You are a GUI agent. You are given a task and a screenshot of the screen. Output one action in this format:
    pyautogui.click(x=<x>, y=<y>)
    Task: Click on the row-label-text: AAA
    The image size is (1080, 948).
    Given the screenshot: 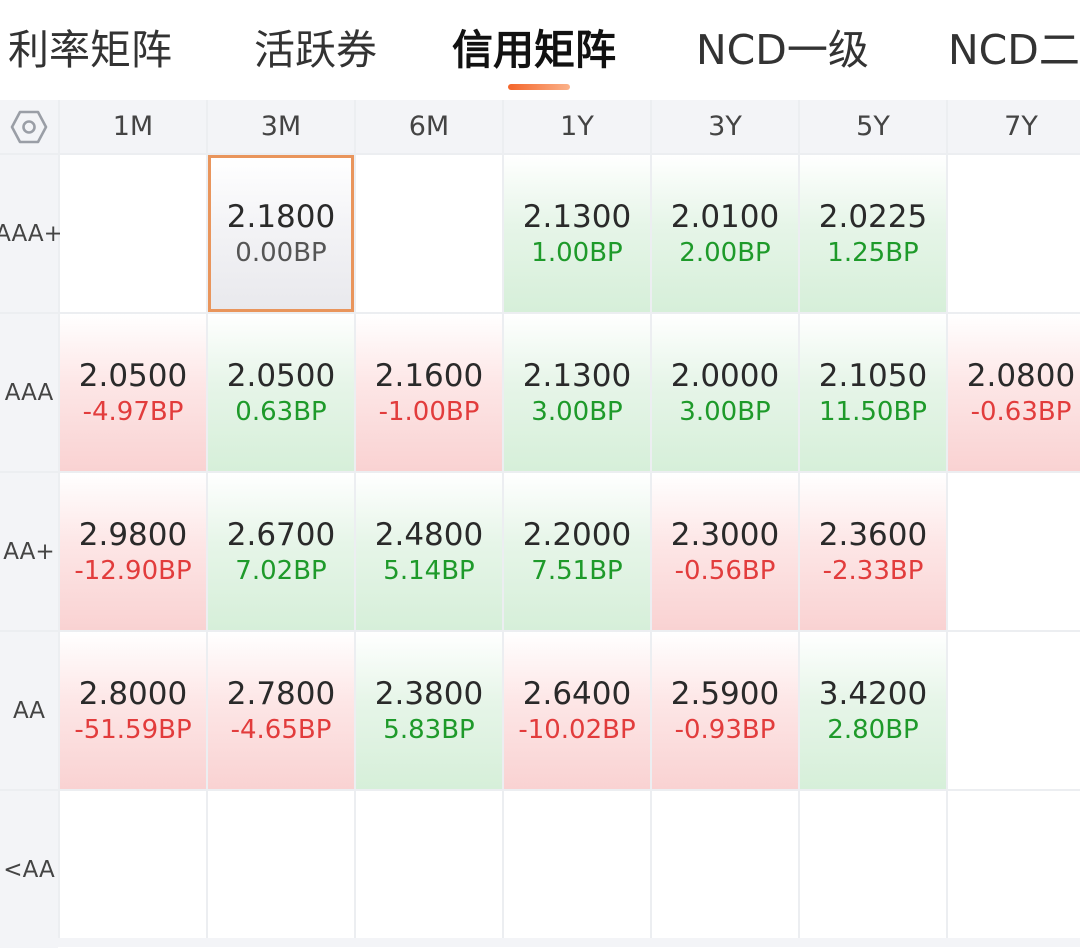 What is the action you would take?
    pyautogui.click(x=29, y=392)
    